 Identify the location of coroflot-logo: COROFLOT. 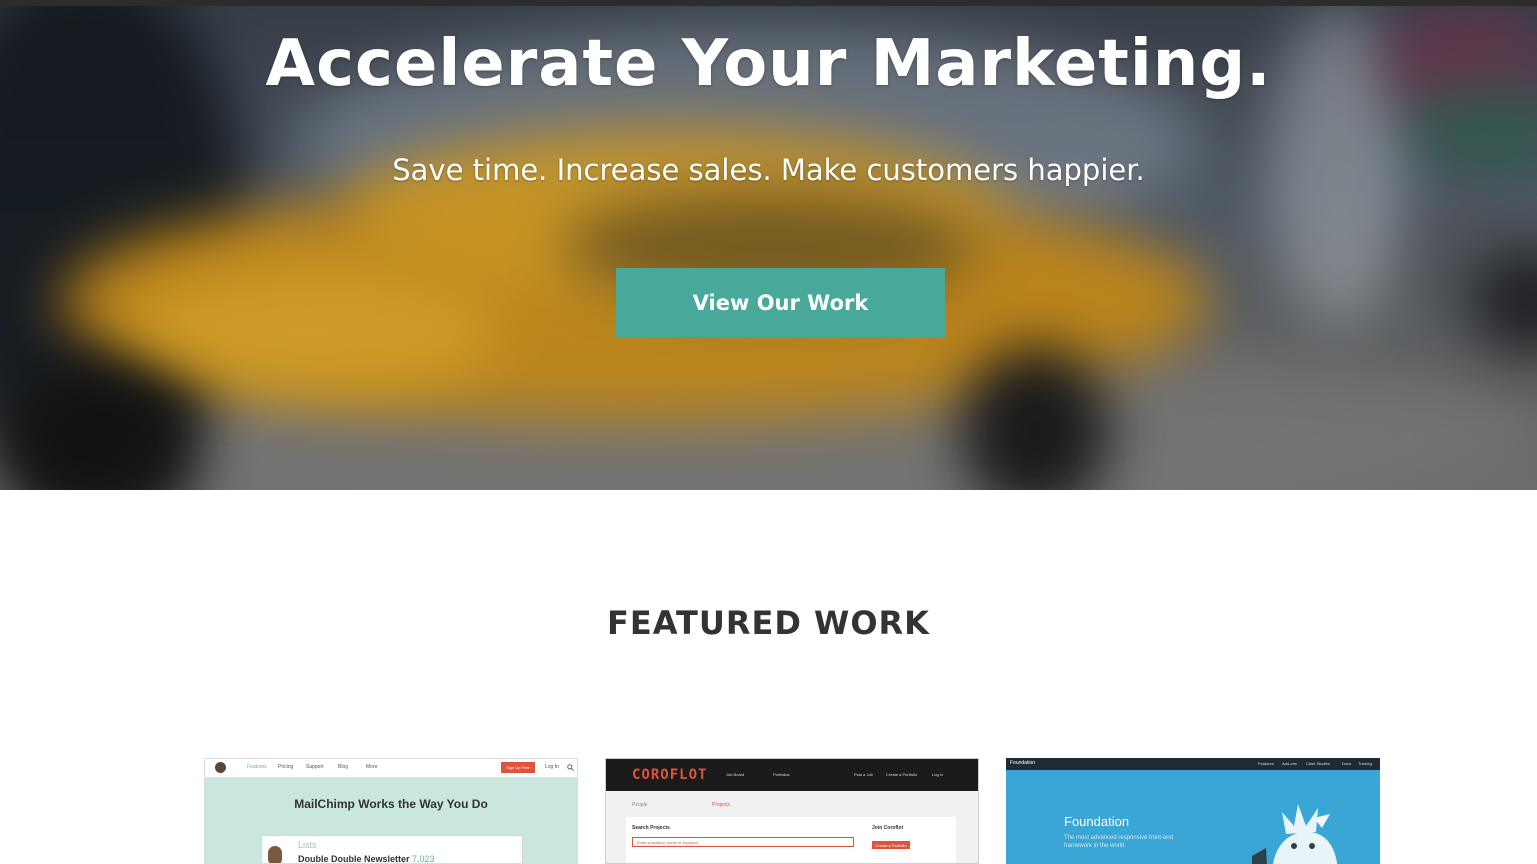
(670, 775).